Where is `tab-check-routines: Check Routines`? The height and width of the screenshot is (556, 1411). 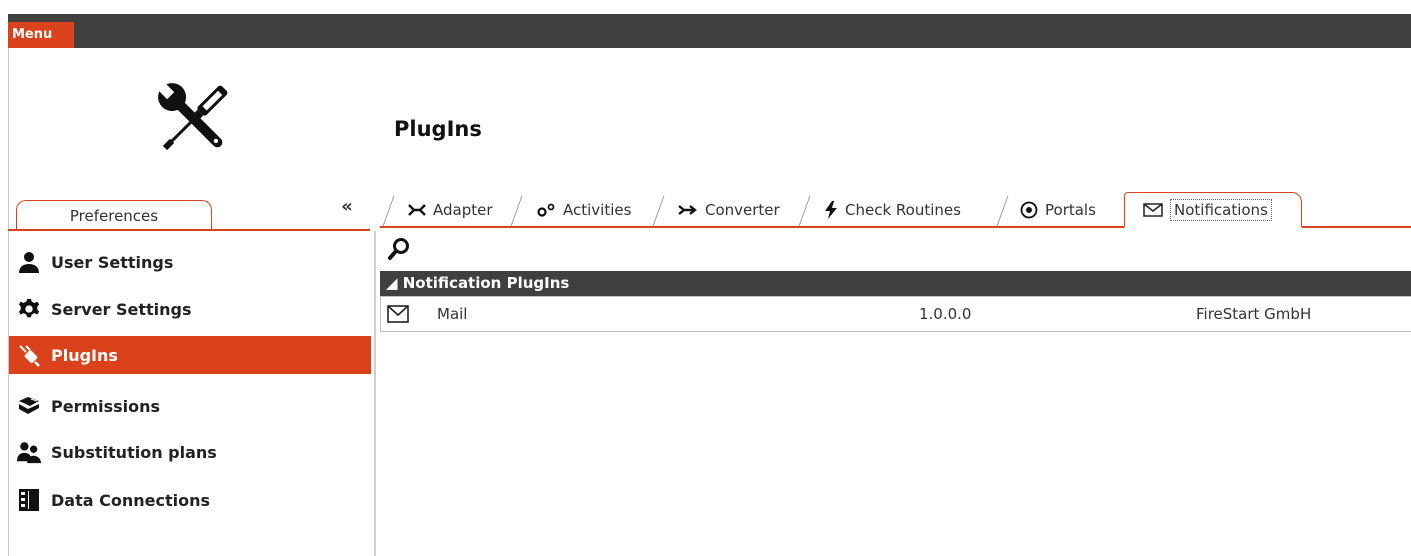
tab-check-routines: Check Routines is located at coordinates (888, 210).